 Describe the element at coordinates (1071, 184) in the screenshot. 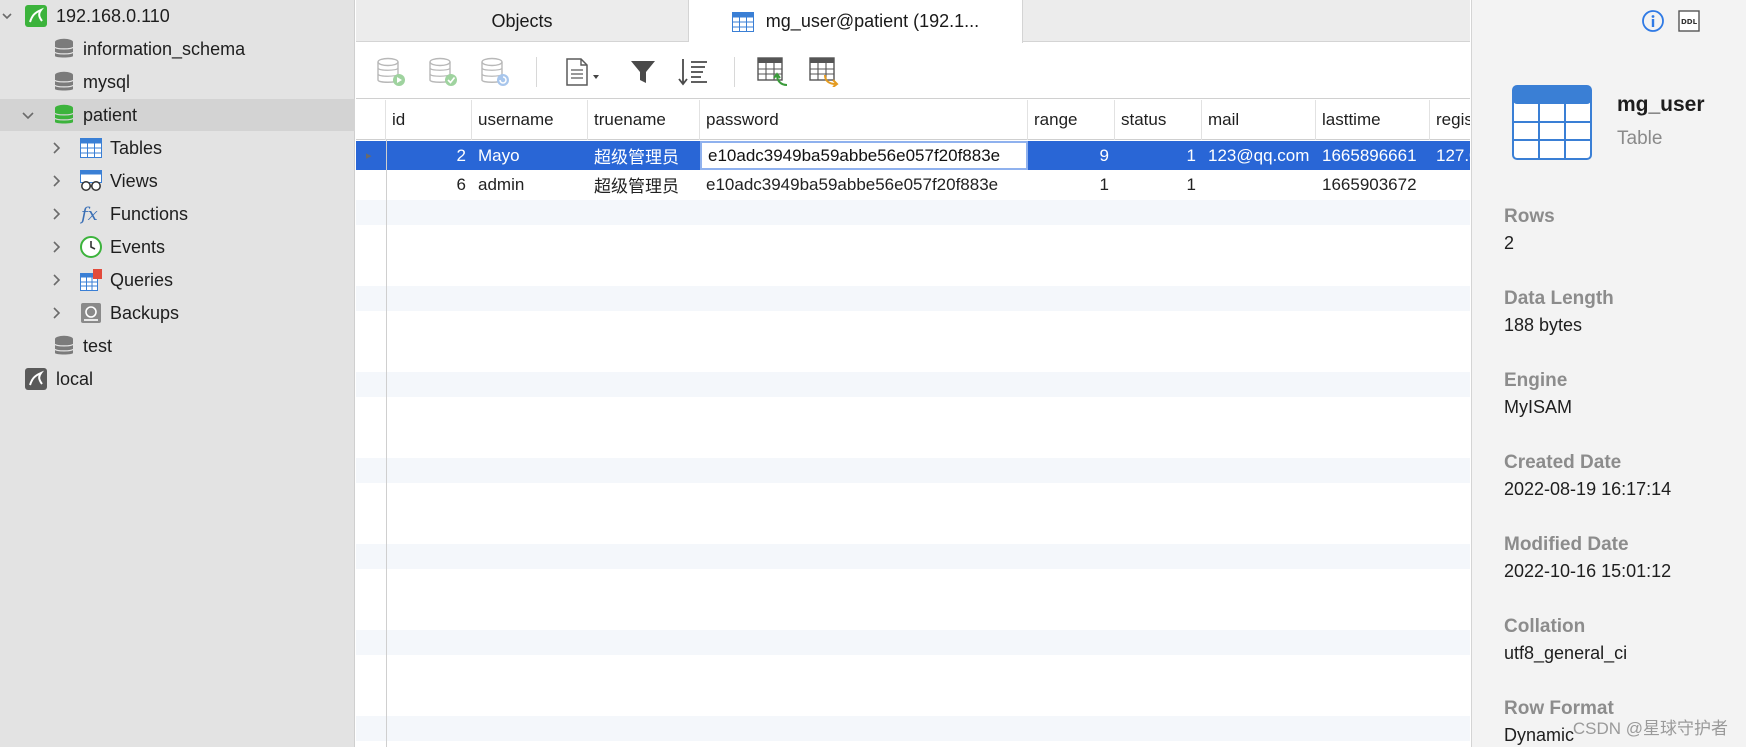

I see `cell-range: 1` at that location.